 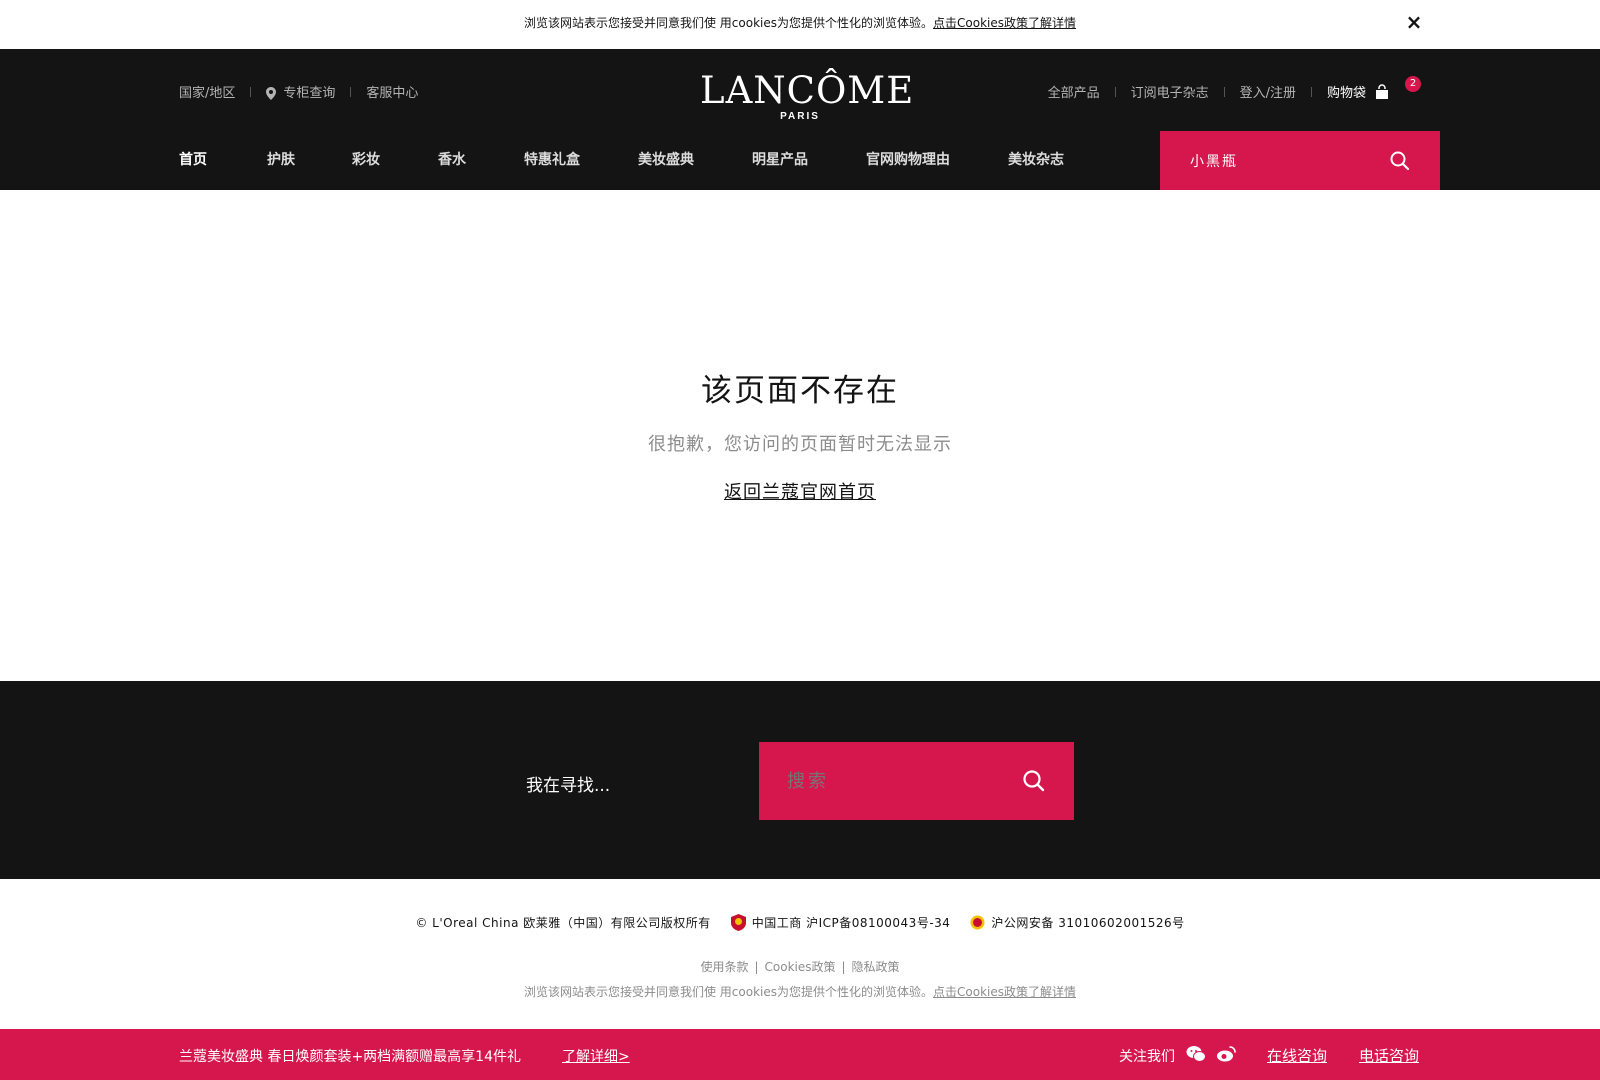 What do you see at coordinates (800, 391) in the screenshot?
I see `page-title: 该页面不存在` at bounding box center [800, 391].